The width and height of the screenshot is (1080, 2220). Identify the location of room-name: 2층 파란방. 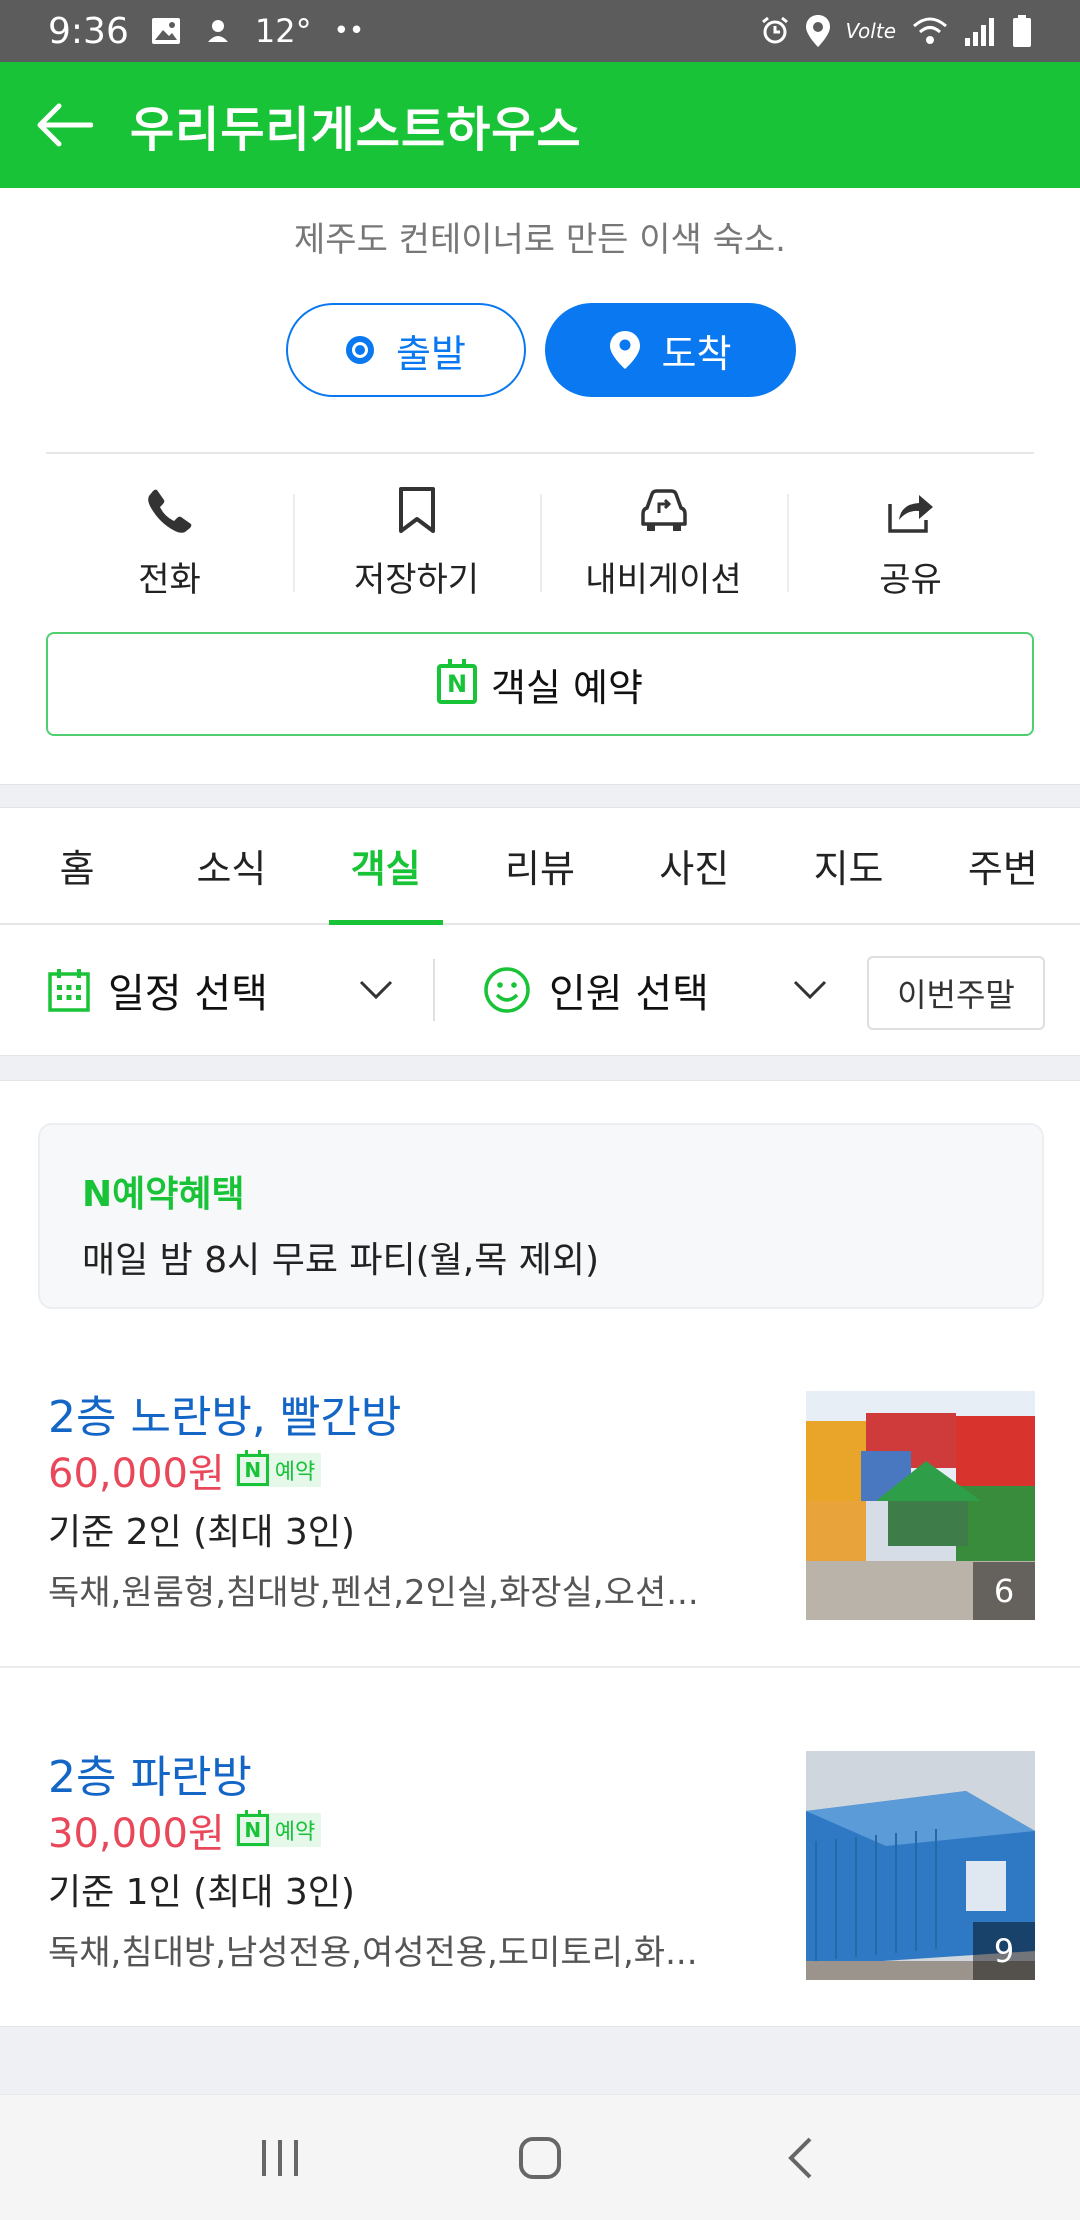
(150, 1773).